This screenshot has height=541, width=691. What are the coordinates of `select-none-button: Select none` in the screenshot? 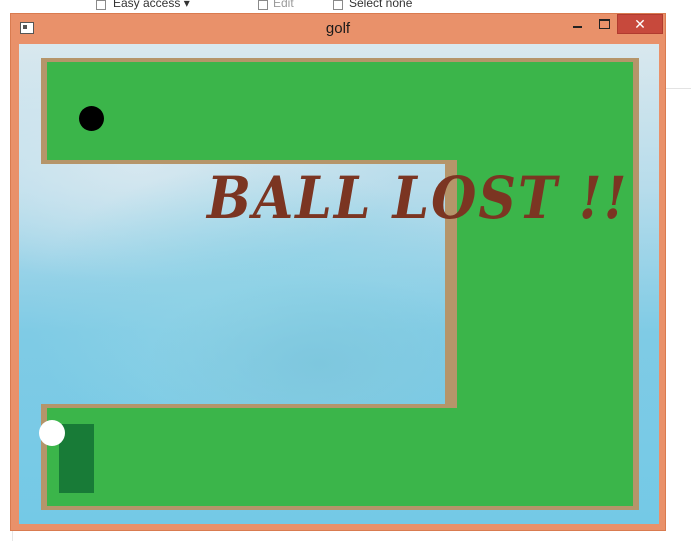 It's located at (380, 5).